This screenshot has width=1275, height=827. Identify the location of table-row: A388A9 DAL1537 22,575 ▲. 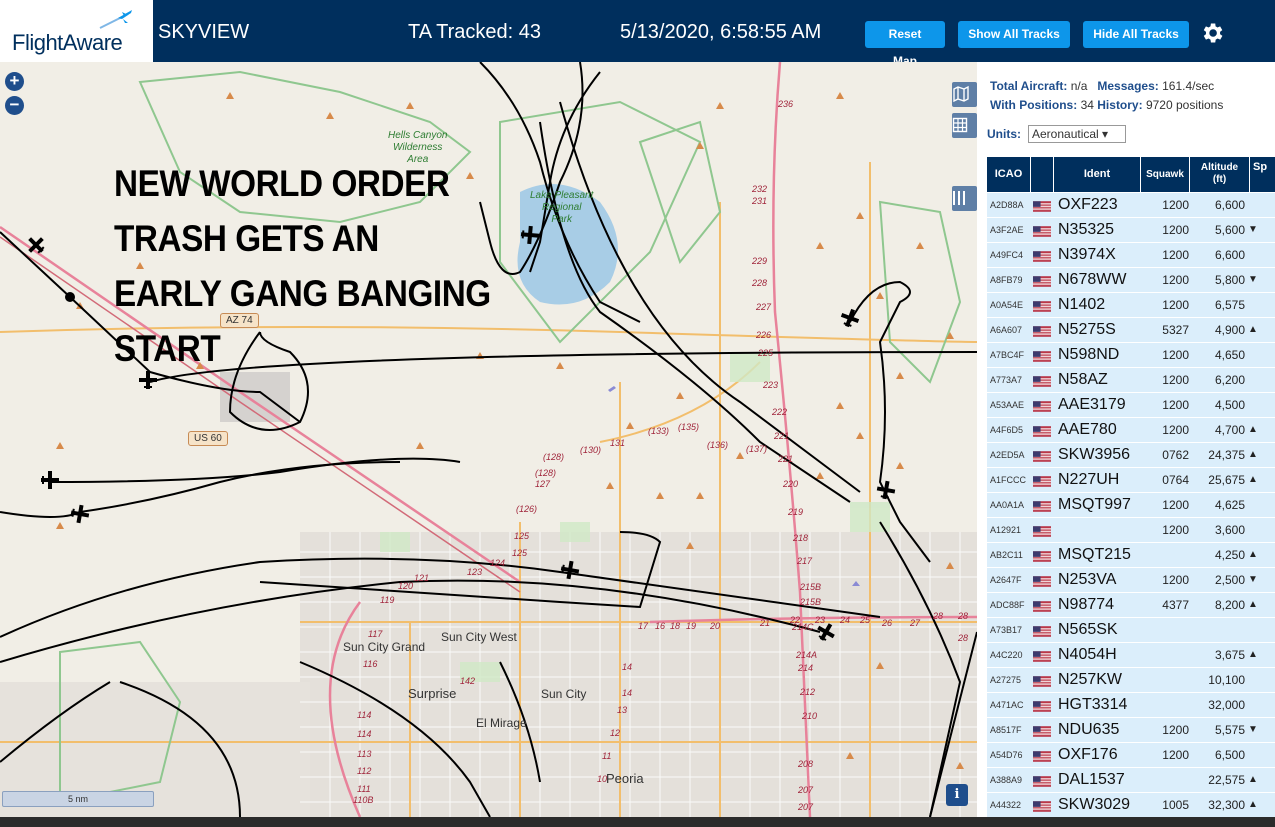
(1131, 780).